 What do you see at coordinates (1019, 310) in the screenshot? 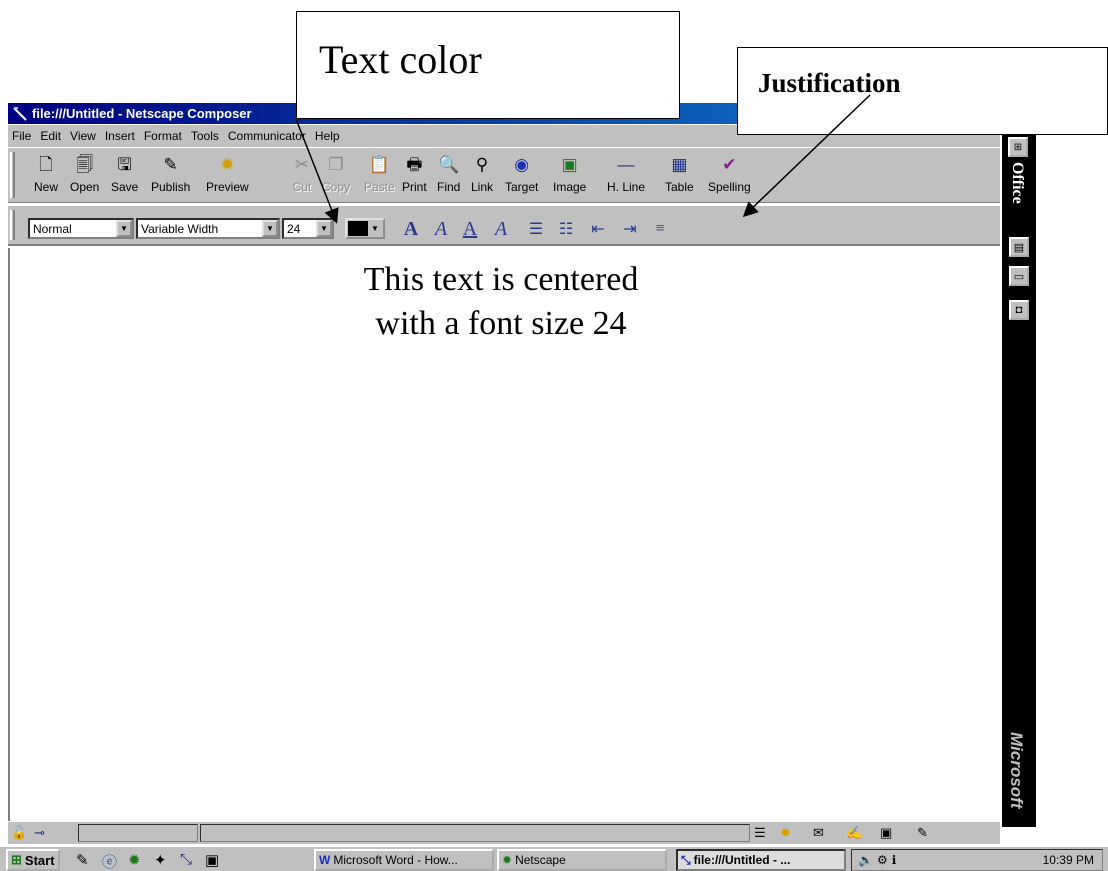
I see `outlook-icon: ◘` at bounding box center [1019, 310].